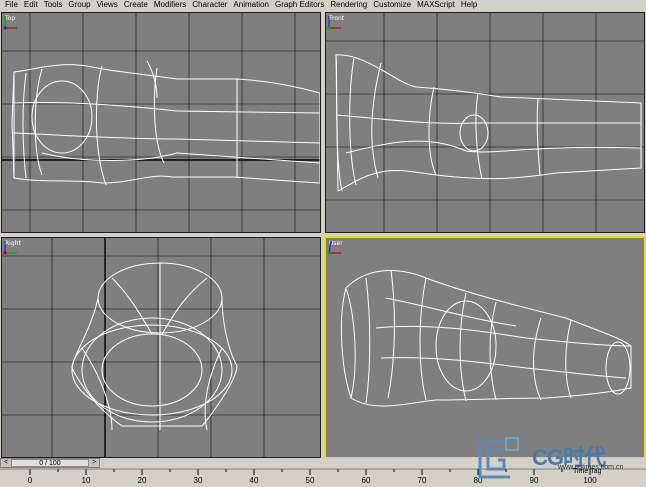 The image size is (646, 487). What do you see at coordinates (79, 5) in the screenshot?
I see `menu-group: Group` at bounding box center [79, 5].